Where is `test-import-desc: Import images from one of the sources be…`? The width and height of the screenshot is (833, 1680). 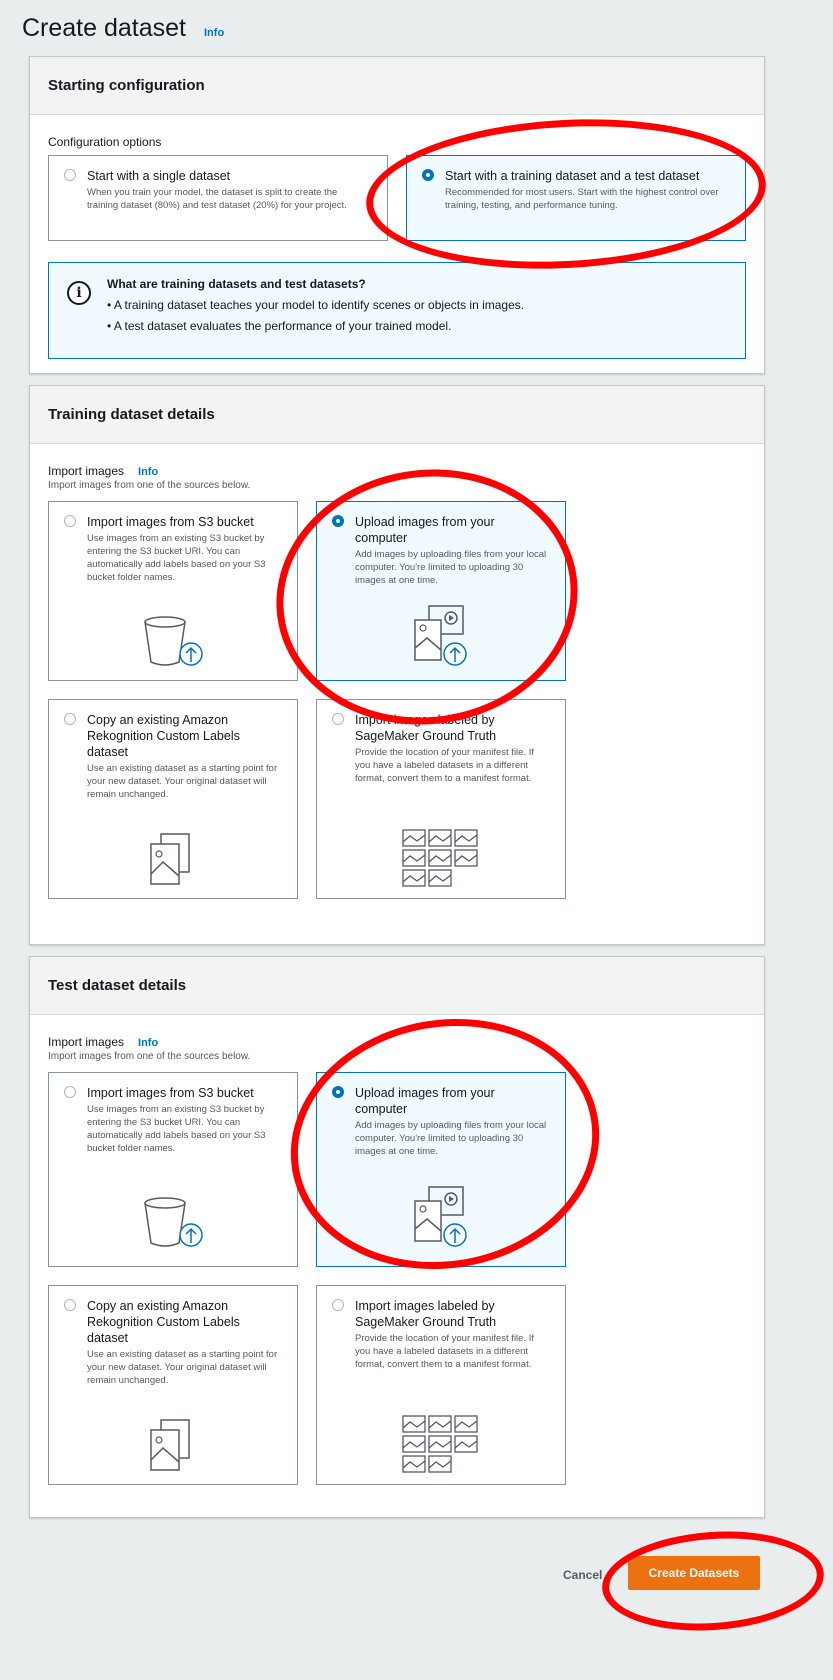 test-import-desc: Import images from one of the sources be… is located at coordinates (149, 1056).